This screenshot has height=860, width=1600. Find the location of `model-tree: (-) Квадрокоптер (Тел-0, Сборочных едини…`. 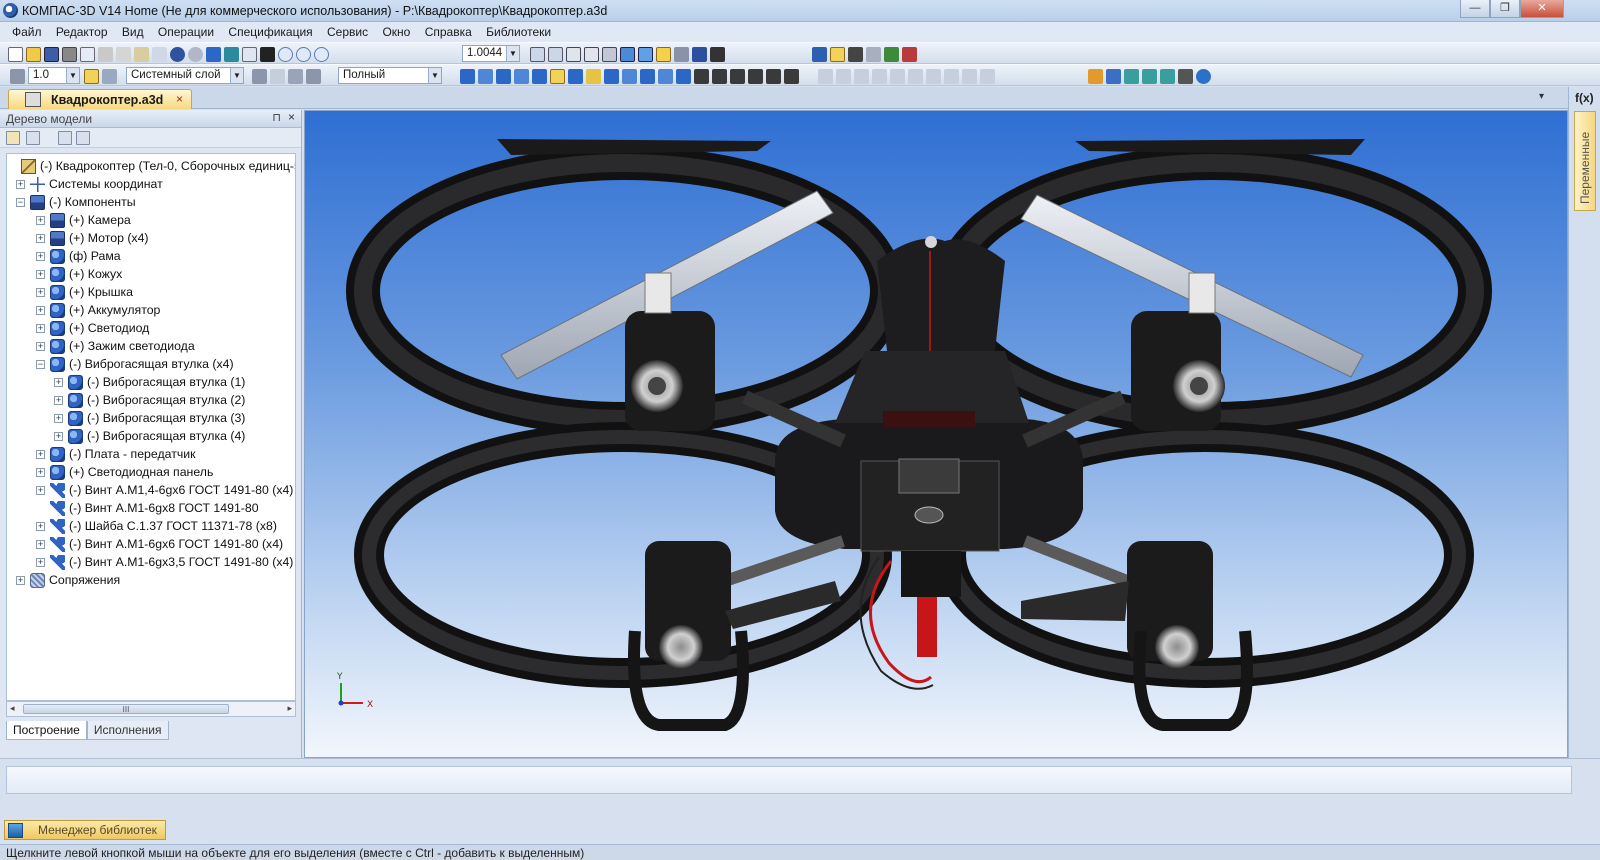

model-tree: (-) Квадрокоптер (Тел-0, Сборочных едини… is located at coordinates (151, 427).